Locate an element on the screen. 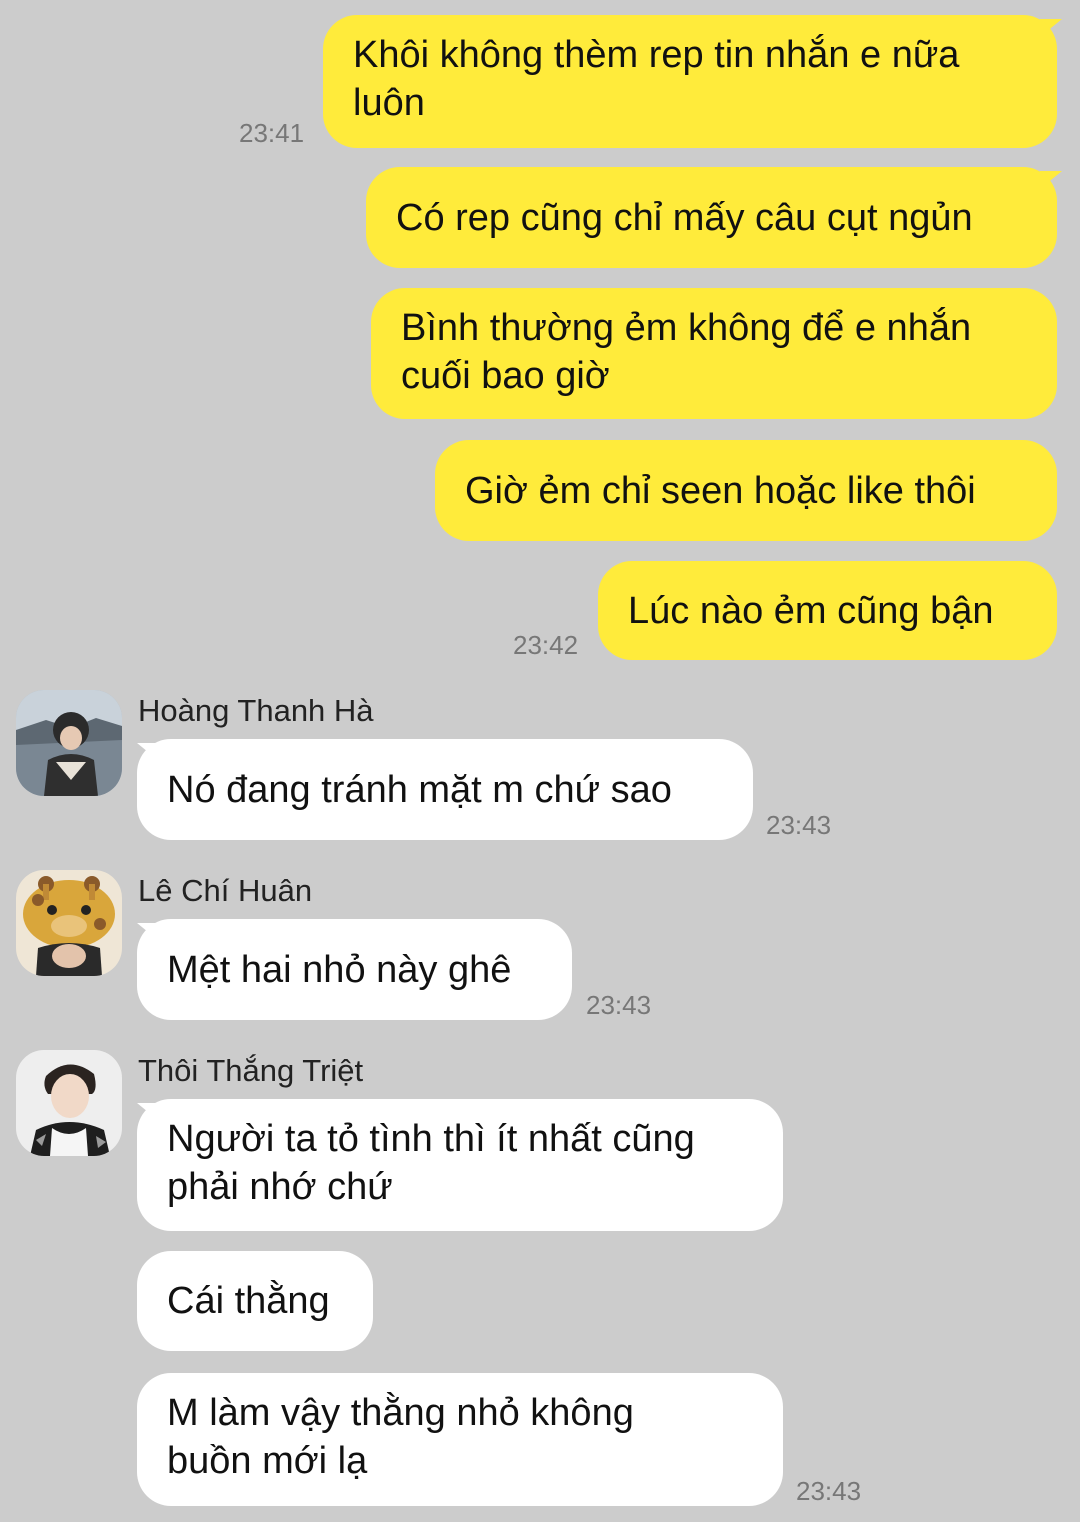 The image size is (1080, 1522). message-text-line: Khôi không thèm rep tin nhắn e nữa is located at coordinates (656, 55).